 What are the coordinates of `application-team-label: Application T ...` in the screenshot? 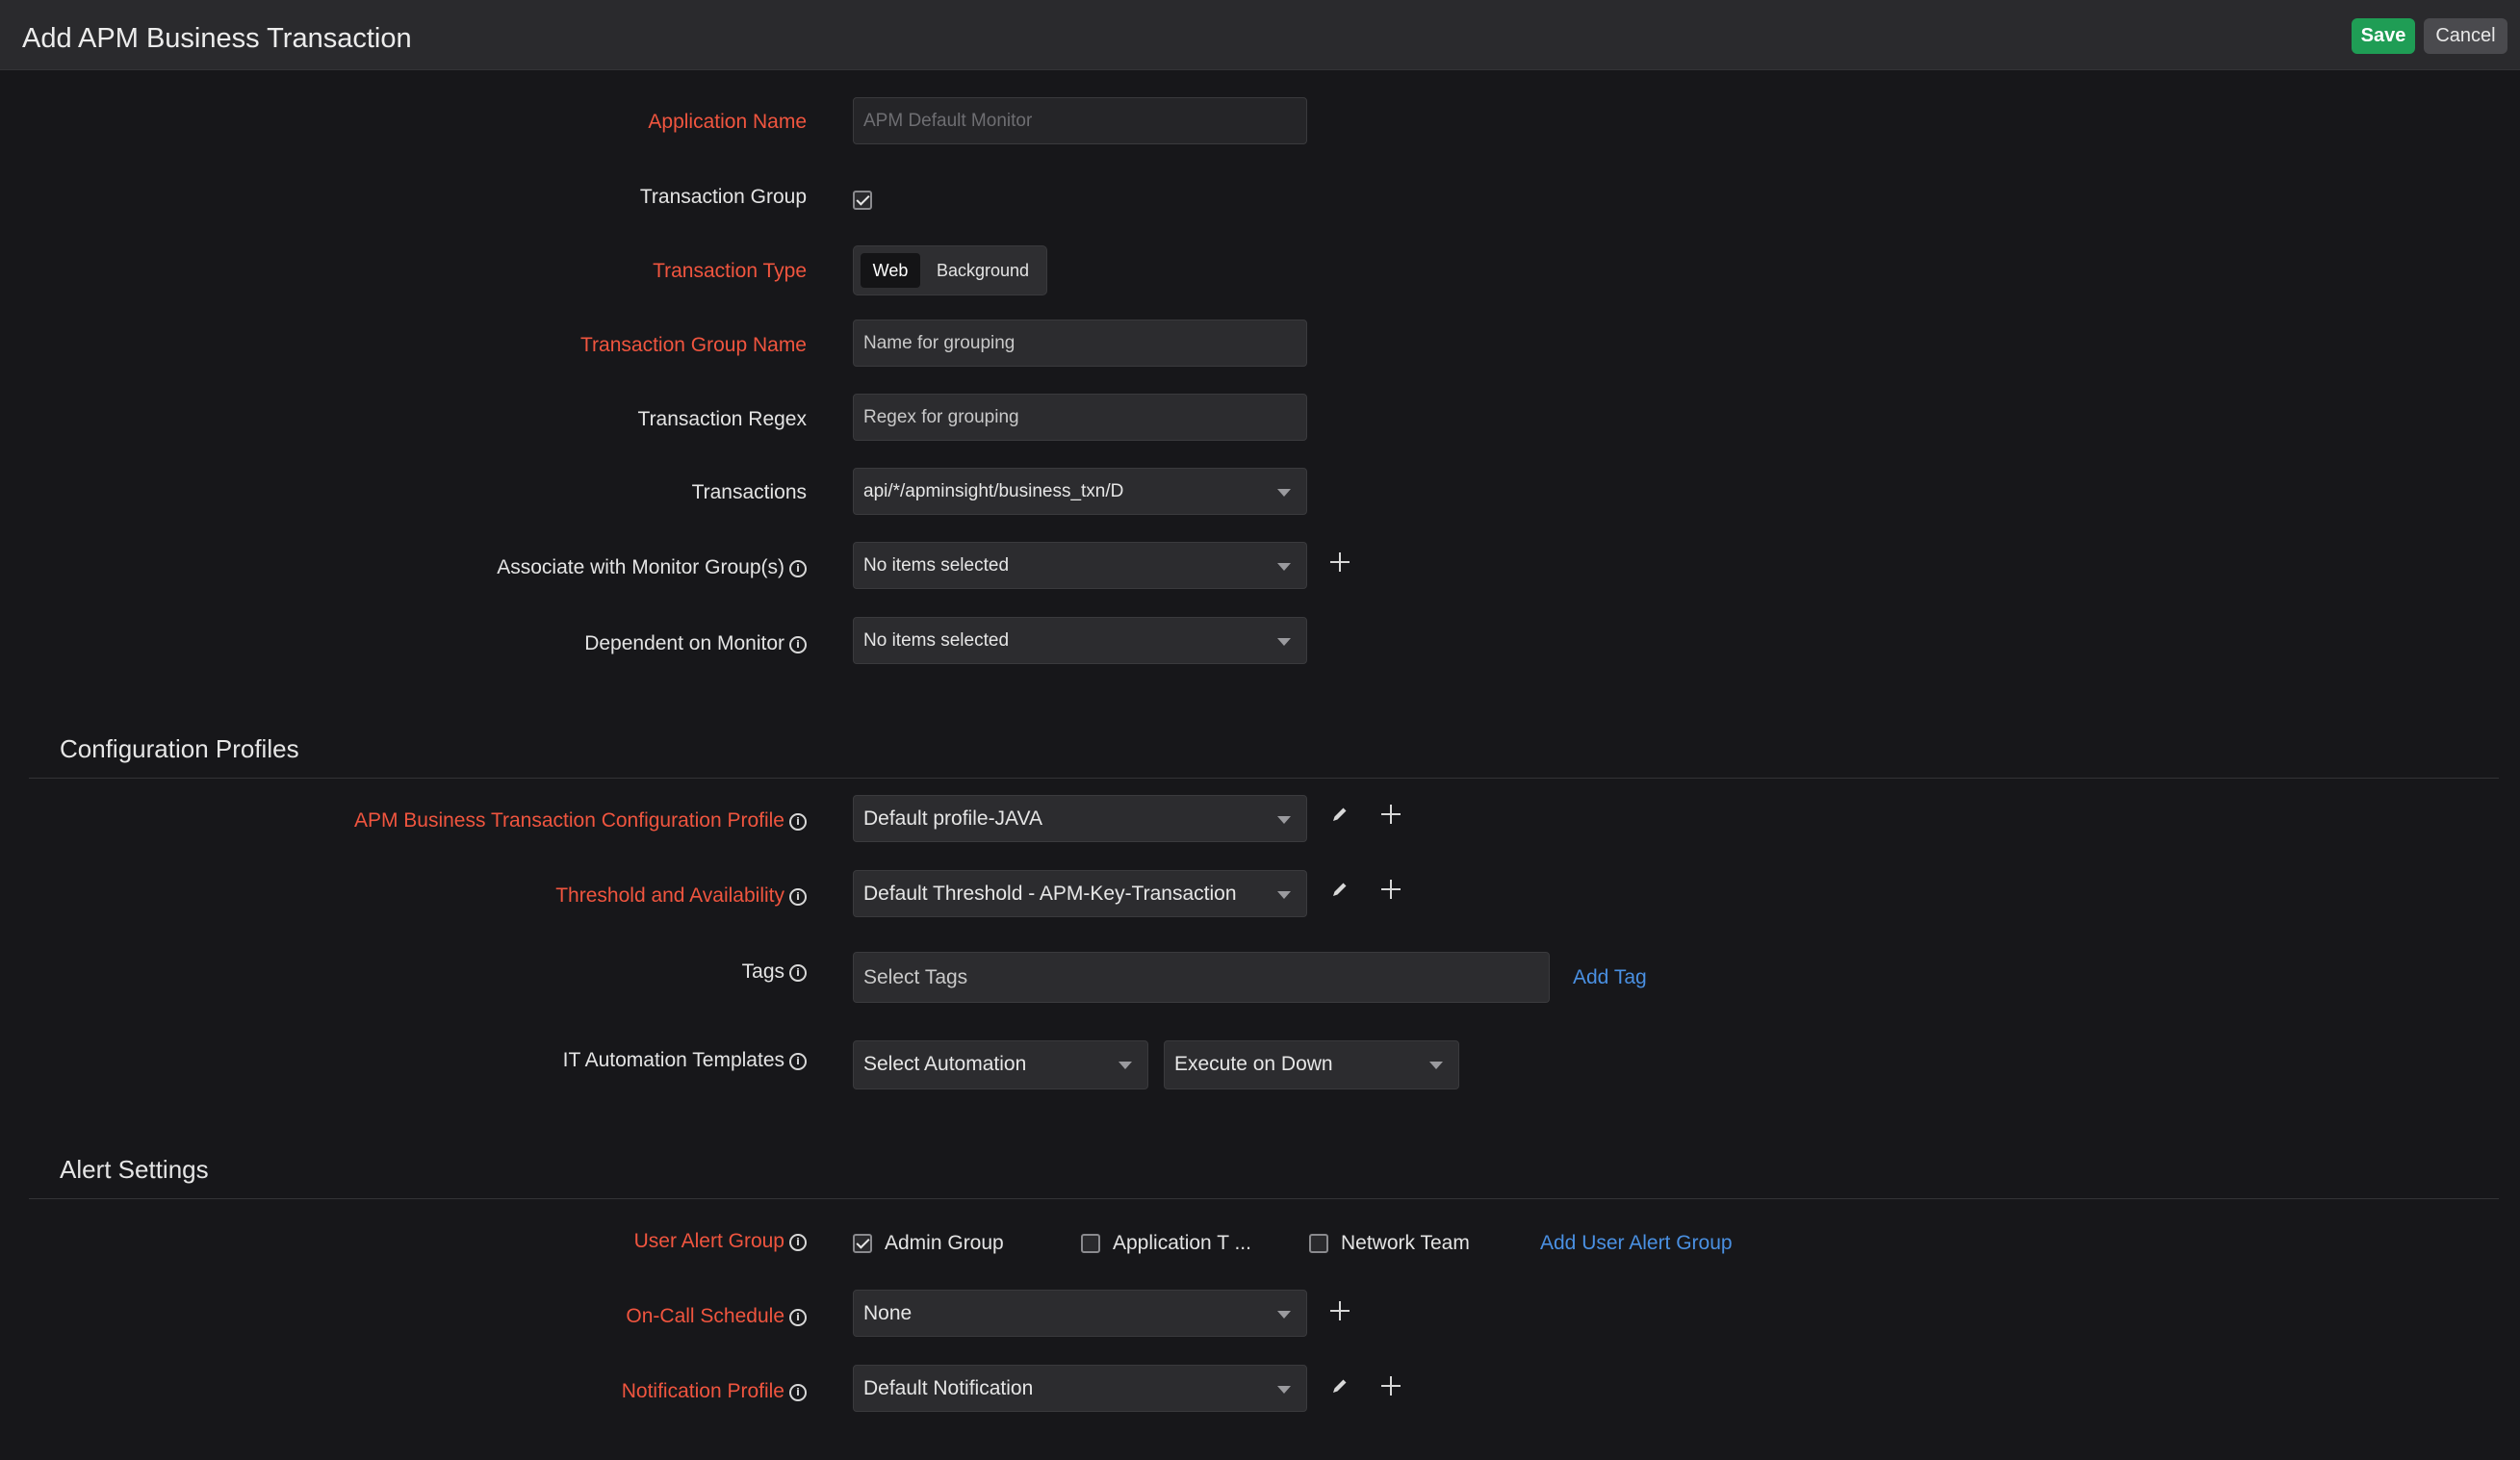 It's located at (1182, 1243).